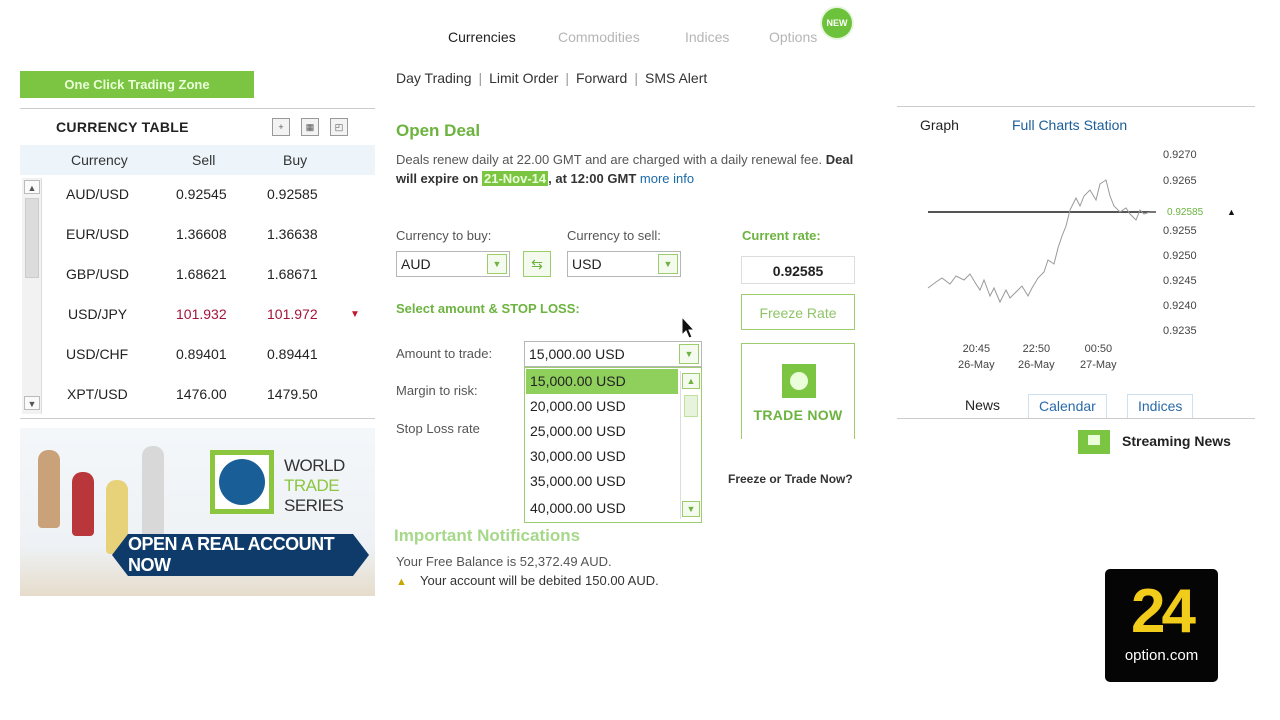 Image resolution: width=1280 pixels, height=720 pixels. I want to click on sell-price: 1.68621, so click(201, 274).